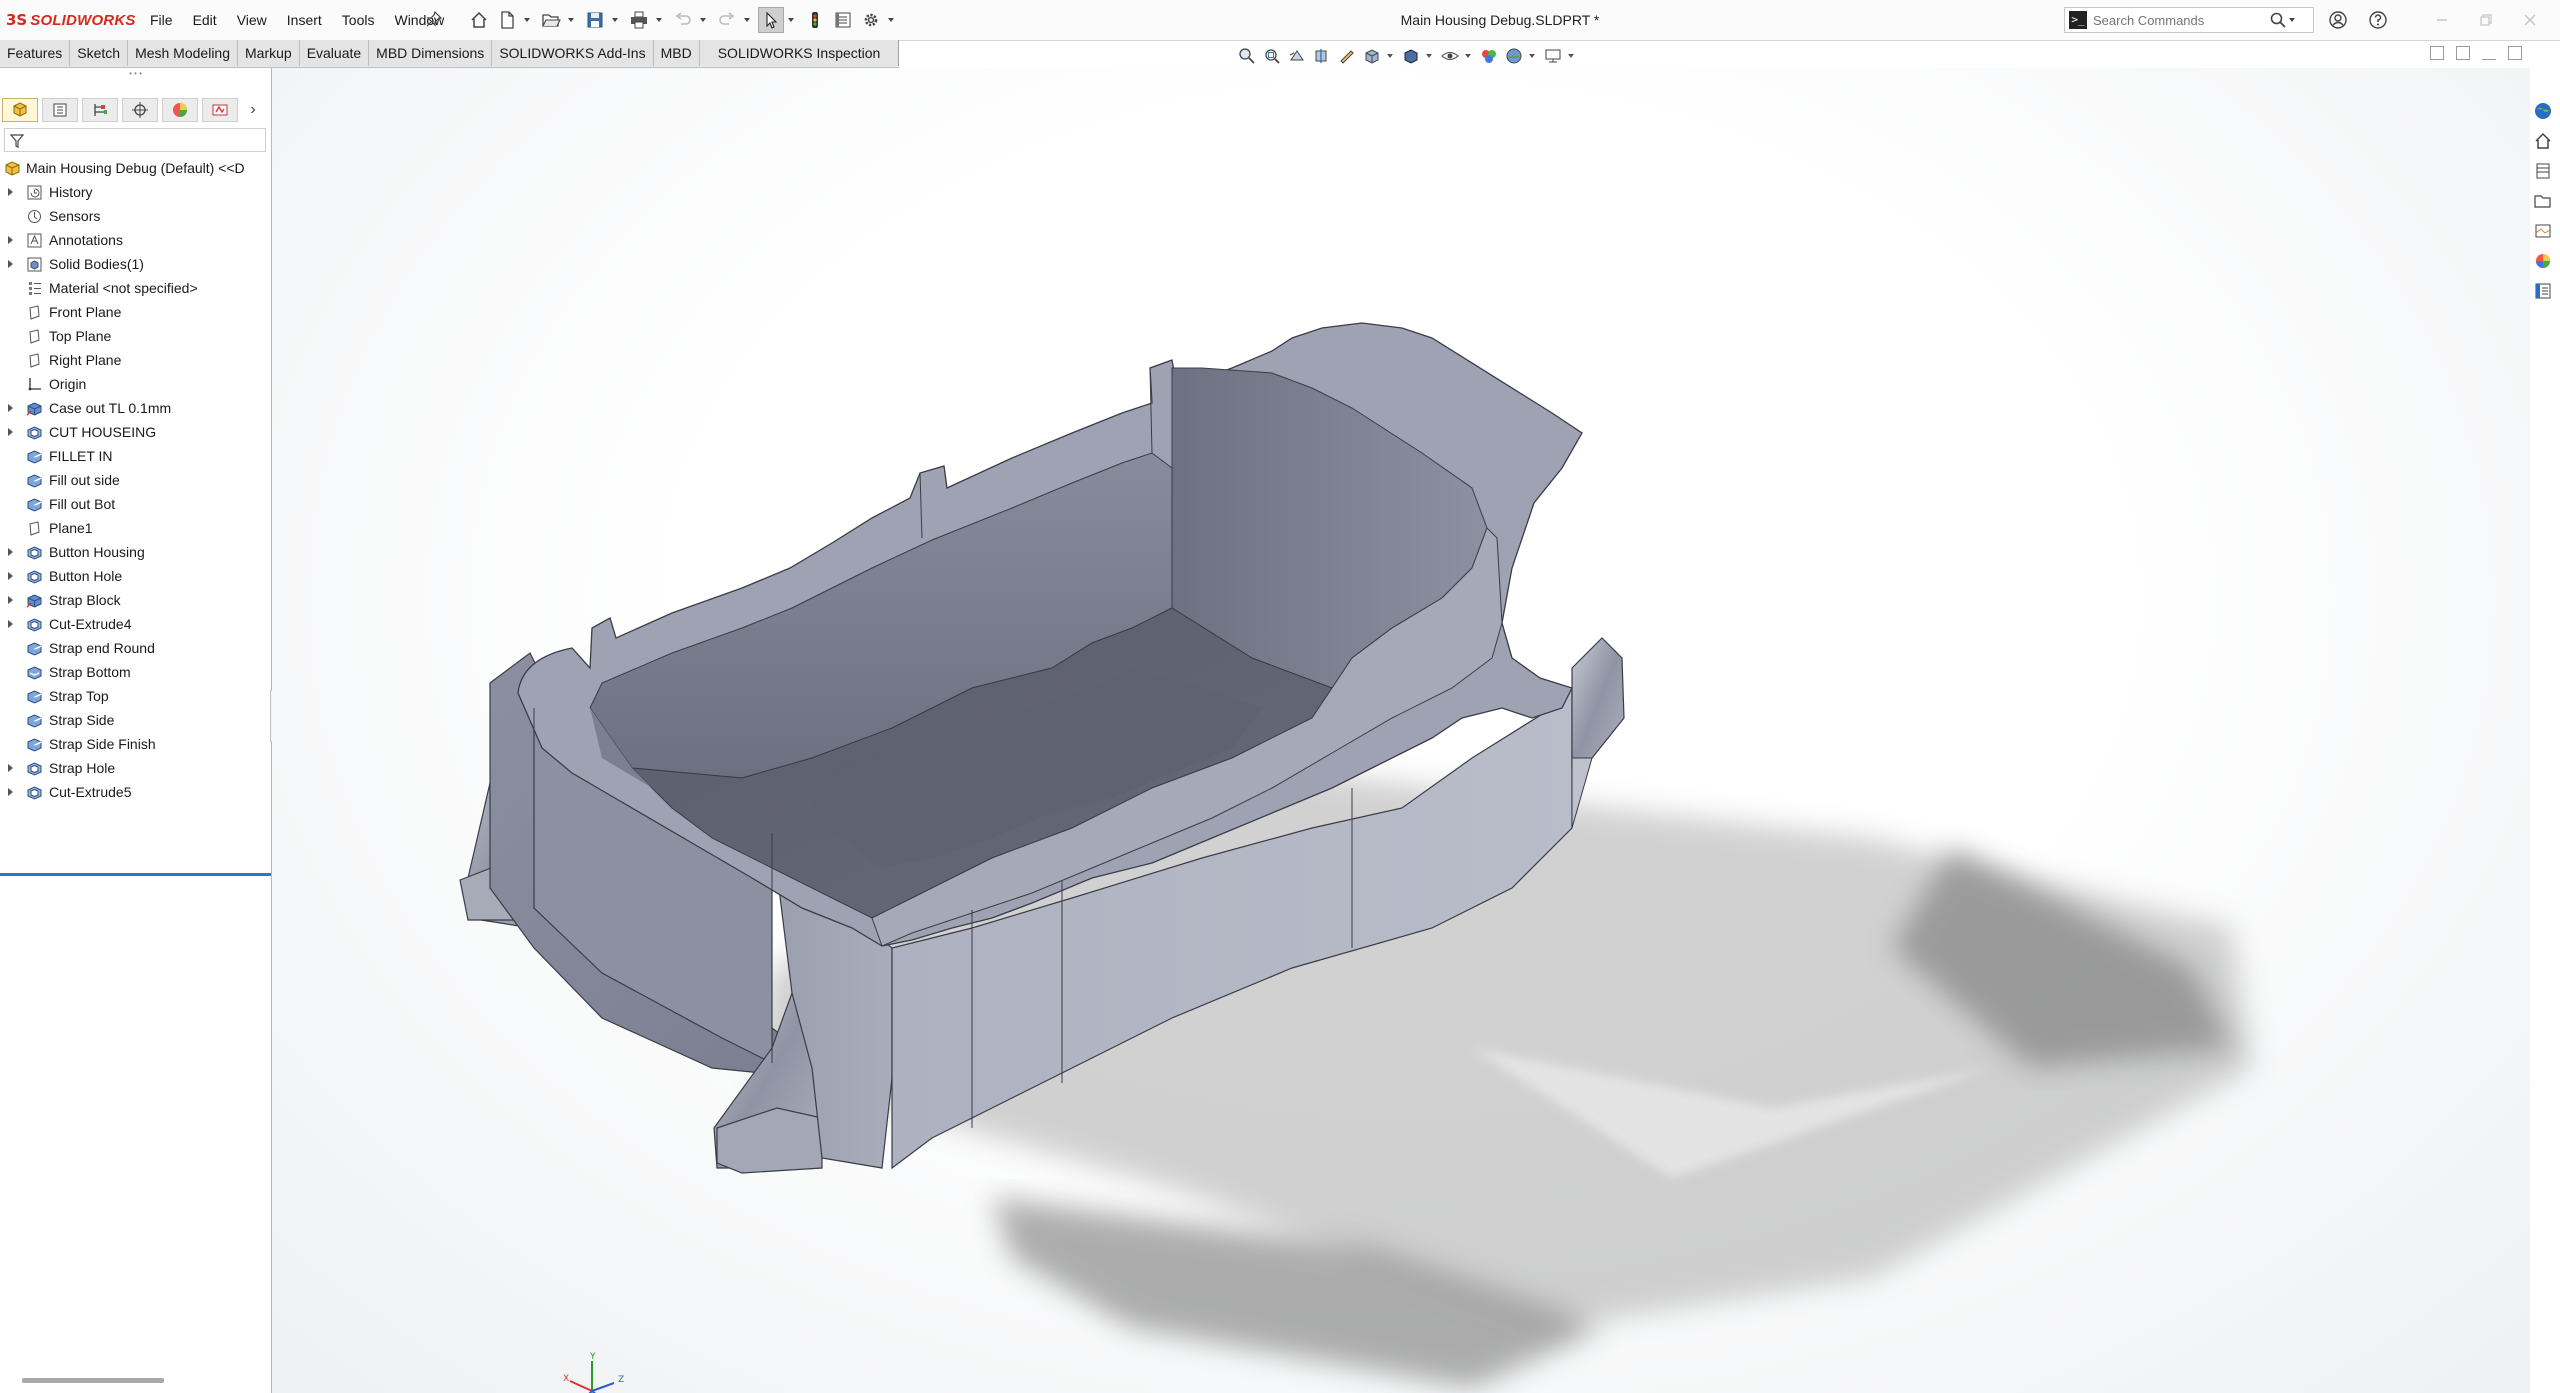 This screenshot has width=2560, height=1393. Describe the element at coordinates (180, 110) in the screenshot. I see `displaymanager-tab` at that location.